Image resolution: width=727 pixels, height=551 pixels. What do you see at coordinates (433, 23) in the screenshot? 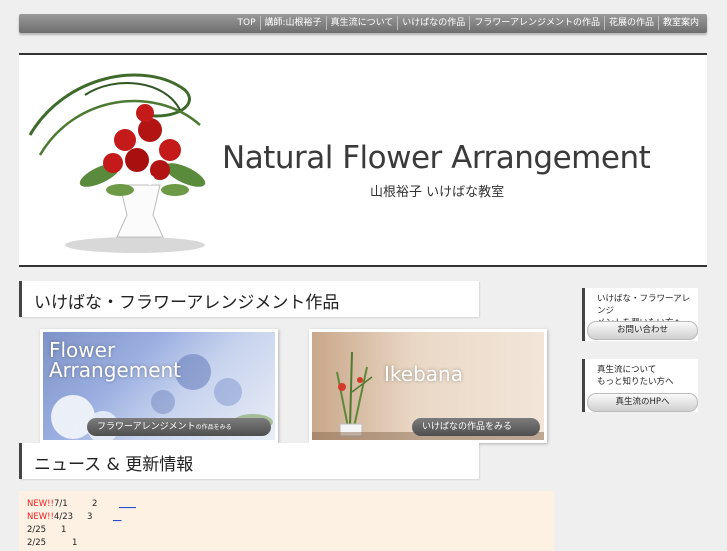
I see `nav-item-ikebana-works: いけばなの作品` at bounding box center [433, 23].